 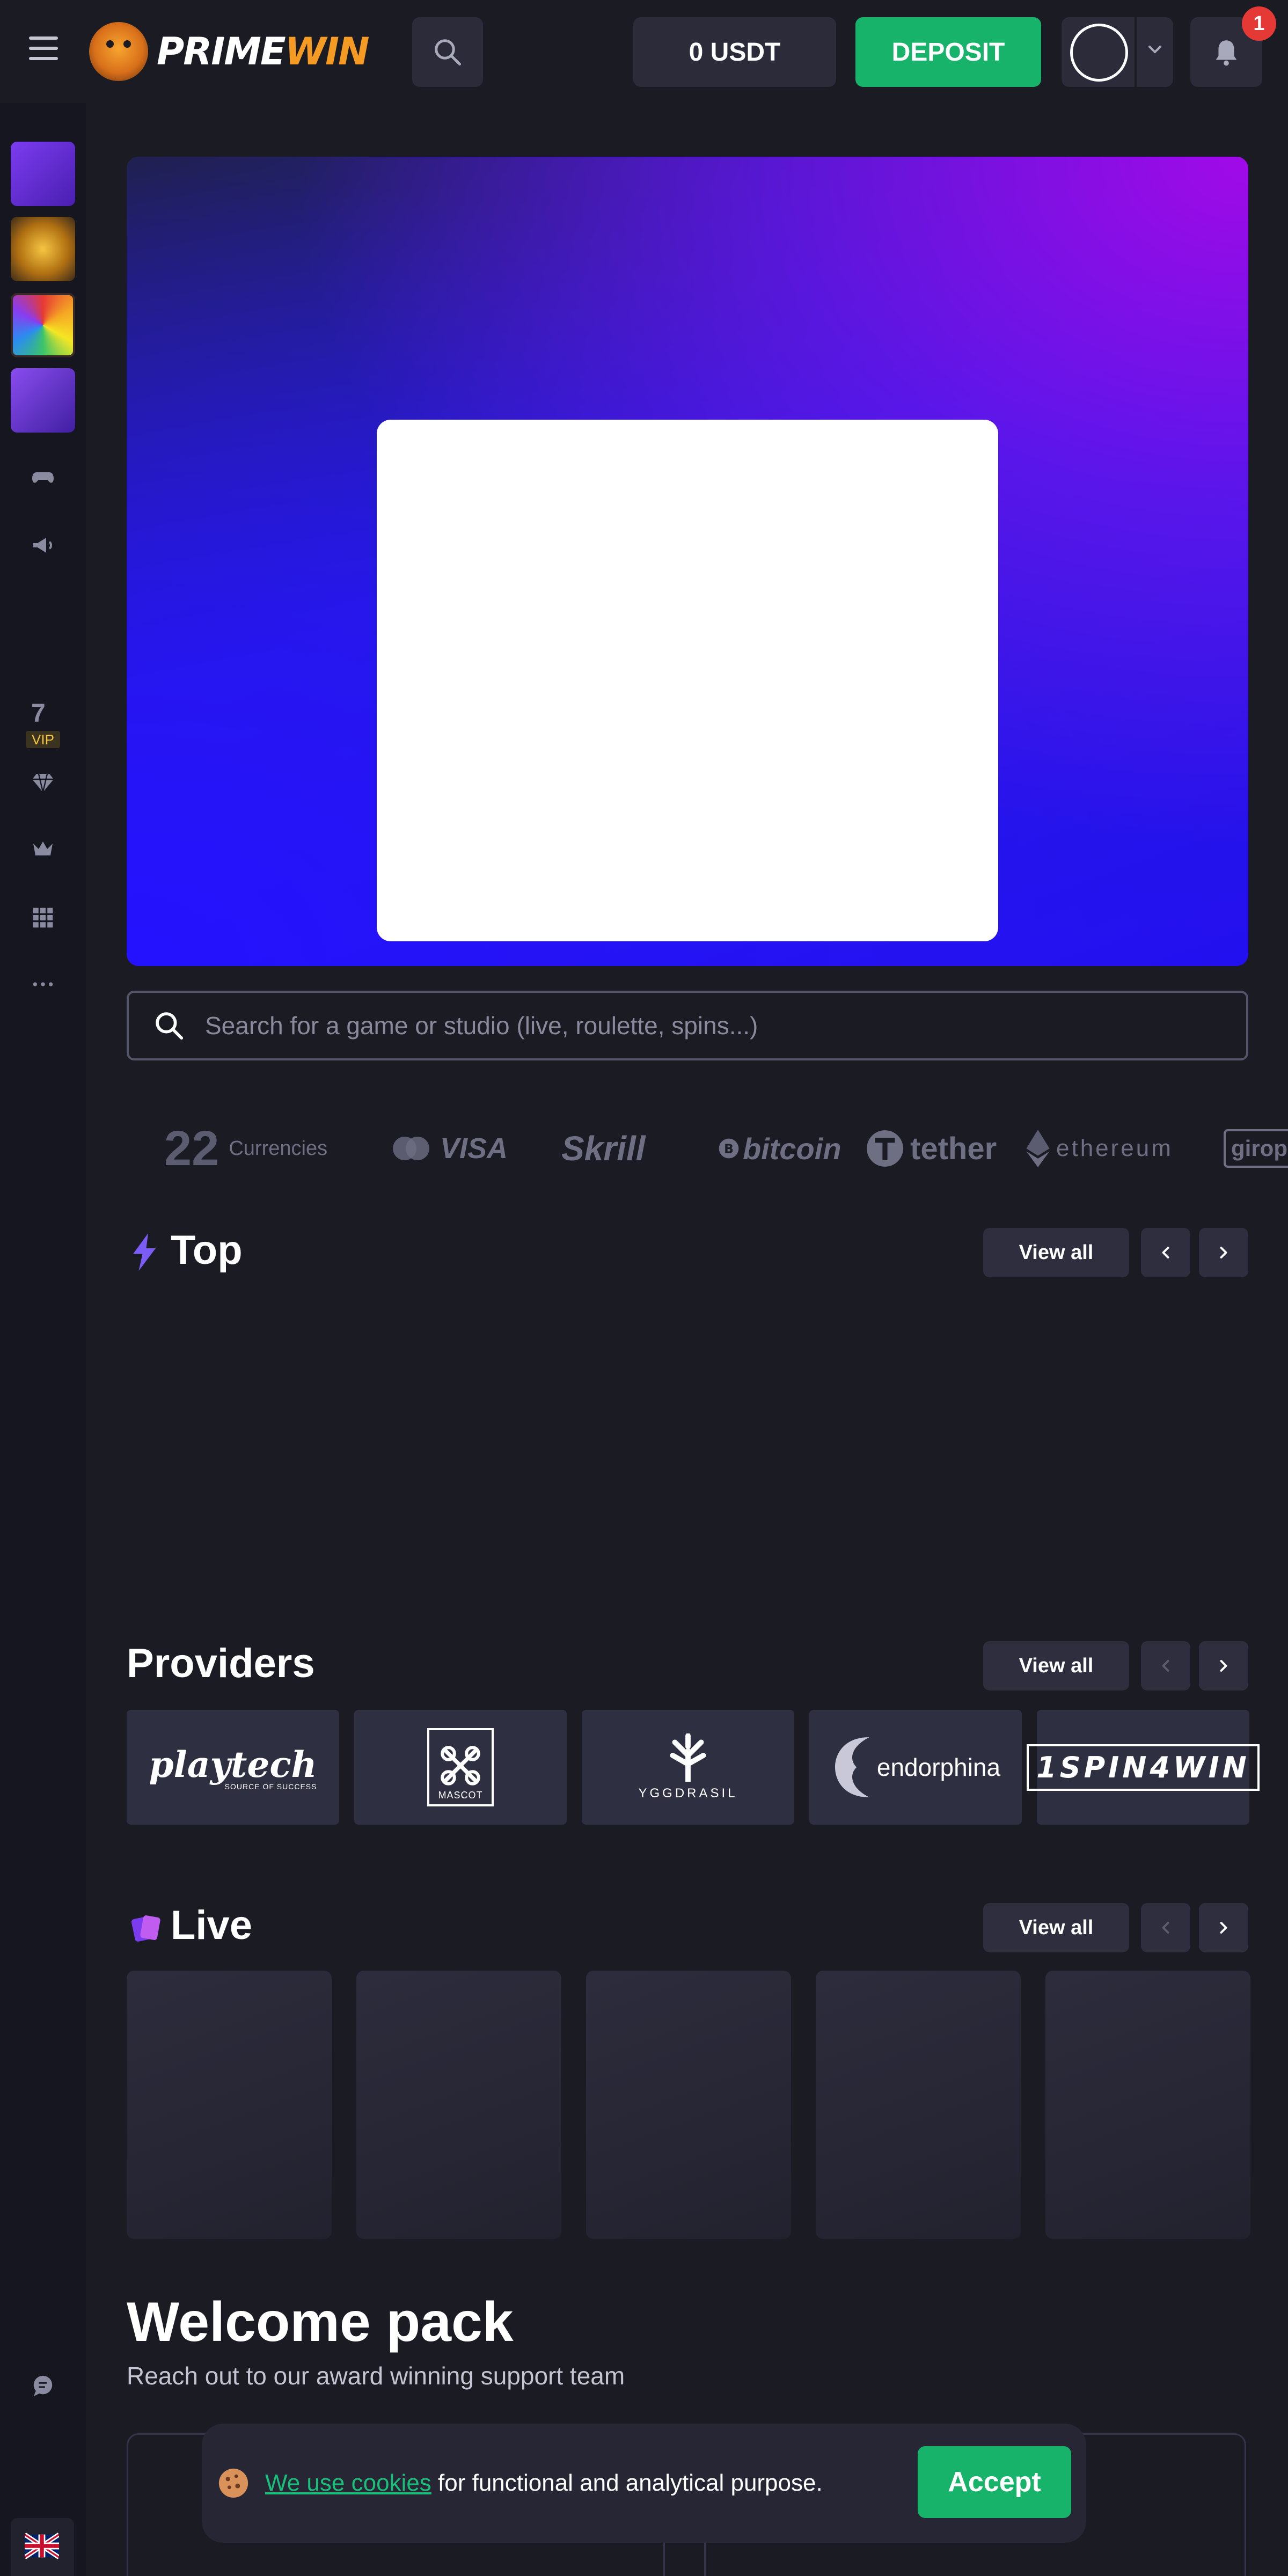 I want to click on provider-name: playtech, so click(x=233, y=1764).